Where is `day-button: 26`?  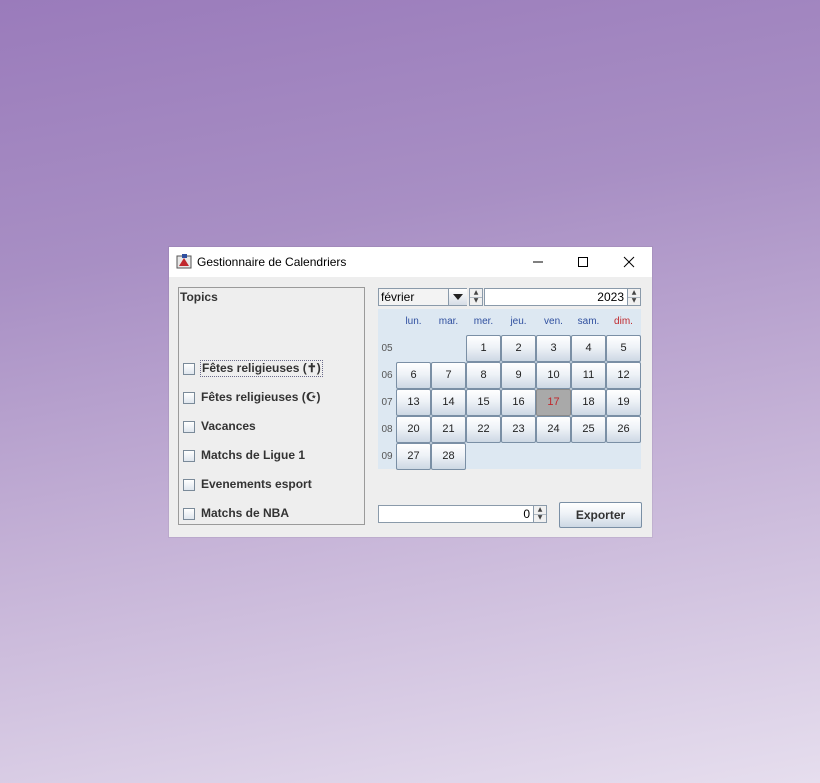 day-button: 26 is located at coordinates (623, 429).